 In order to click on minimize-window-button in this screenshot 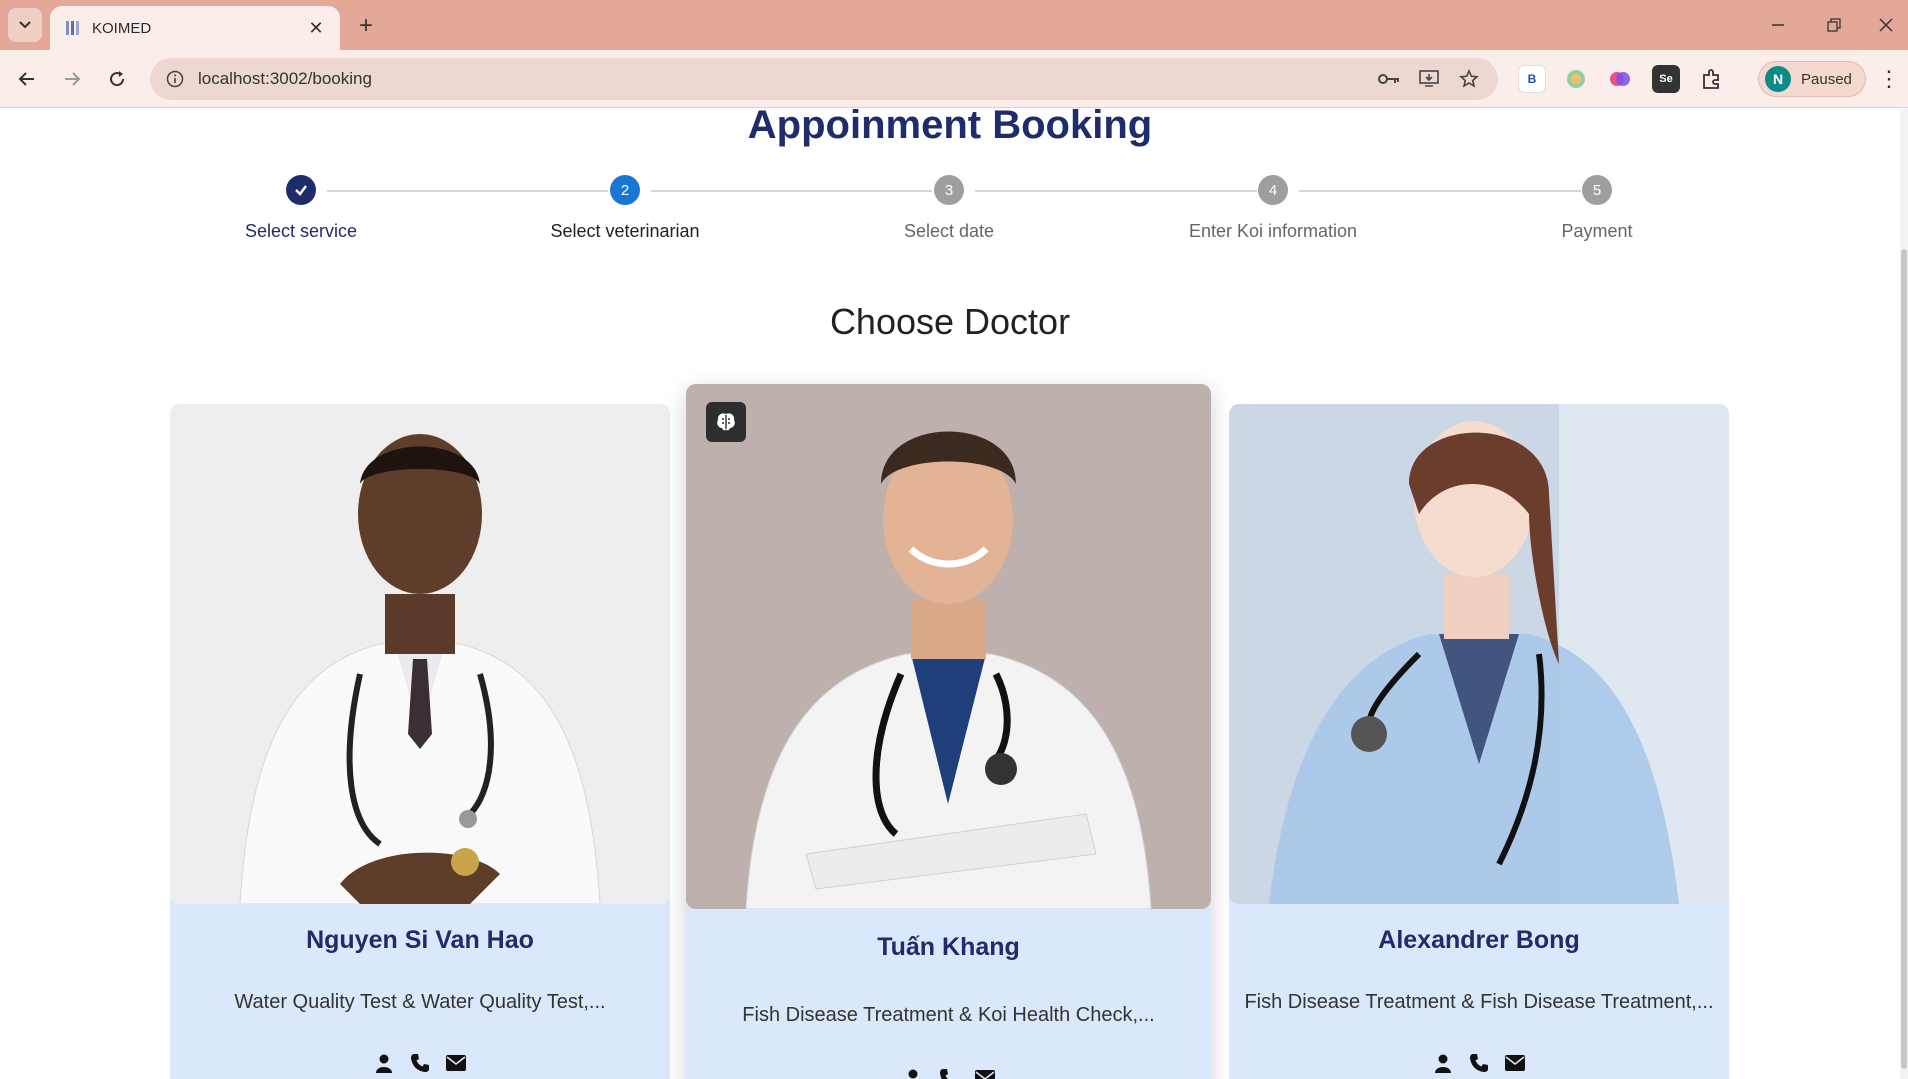, I will do `click(1778, 25)`.